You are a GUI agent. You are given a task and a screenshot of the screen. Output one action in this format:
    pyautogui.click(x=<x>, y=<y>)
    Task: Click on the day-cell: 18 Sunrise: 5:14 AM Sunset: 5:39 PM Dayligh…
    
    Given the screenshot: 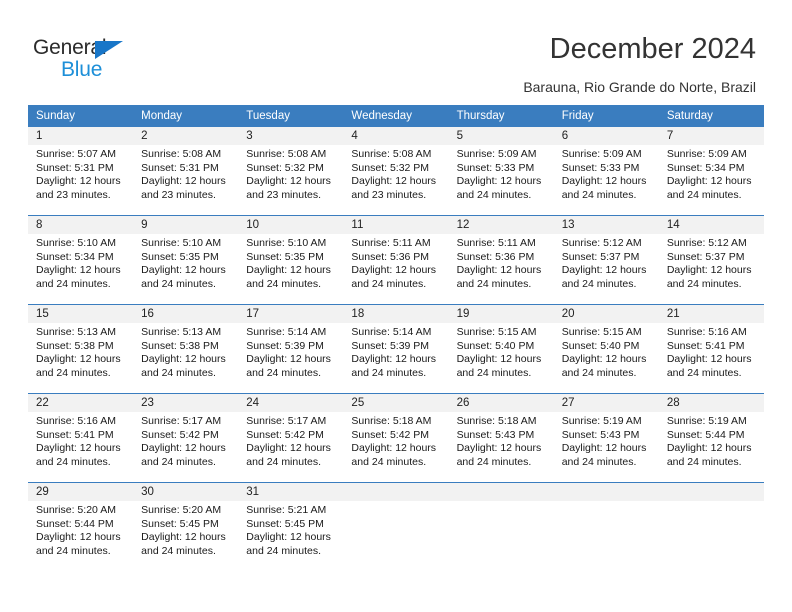 What is the action you would take?
    pyautogui.click(x=396, y=349)
    